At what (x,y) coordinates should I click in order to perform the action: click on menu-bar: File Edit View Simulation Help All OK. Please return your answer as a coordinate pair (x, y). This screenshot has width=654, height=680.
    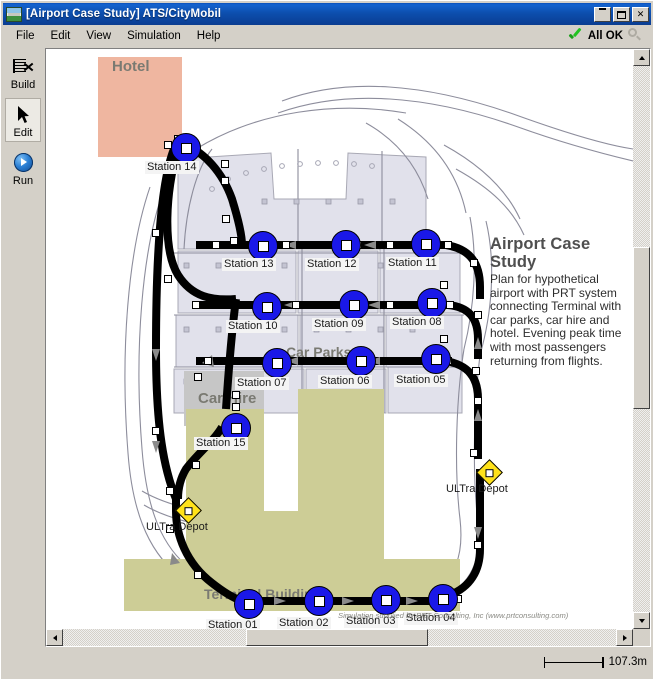
    Looking at the image, I should click on (327, 35).